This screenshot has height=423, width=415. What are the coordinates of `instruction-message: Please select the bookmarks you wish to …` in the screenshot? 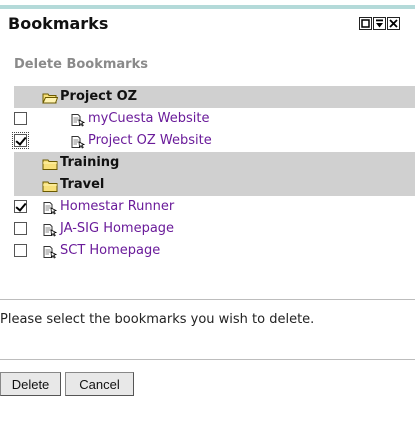 It's located at (170, 320).